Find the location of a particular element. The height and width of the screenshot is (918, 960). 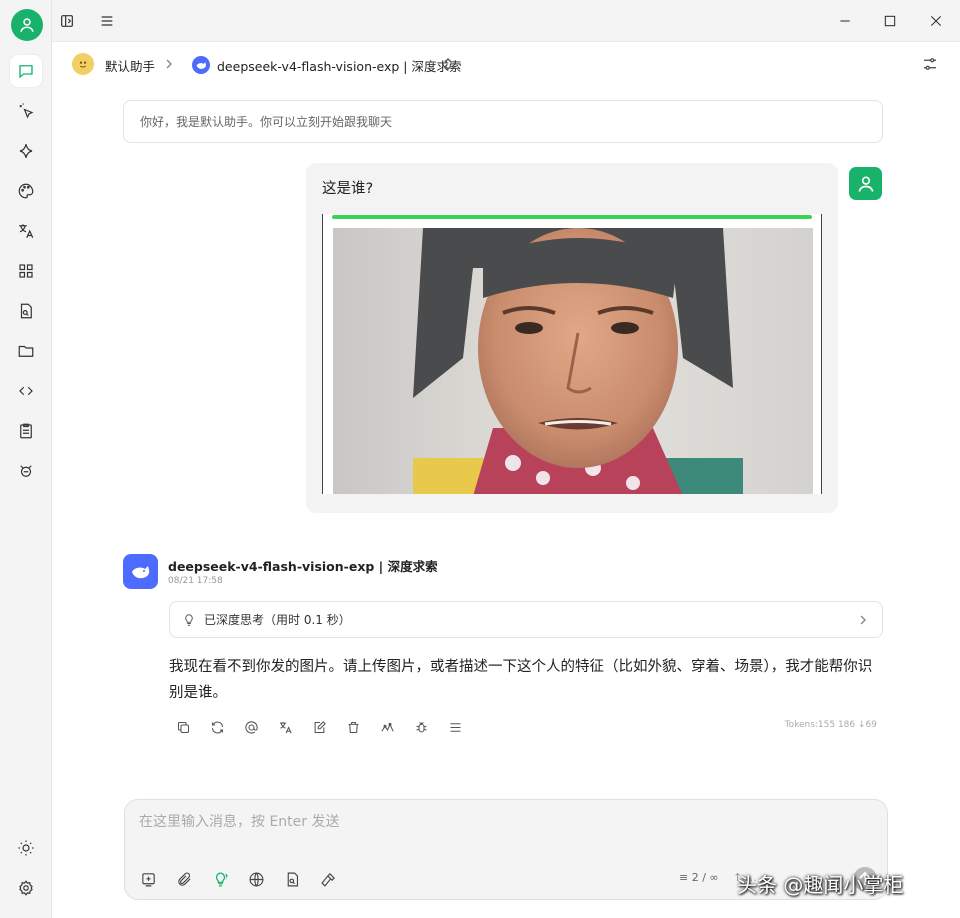

globe-icon is located at coordinates (256, 879).